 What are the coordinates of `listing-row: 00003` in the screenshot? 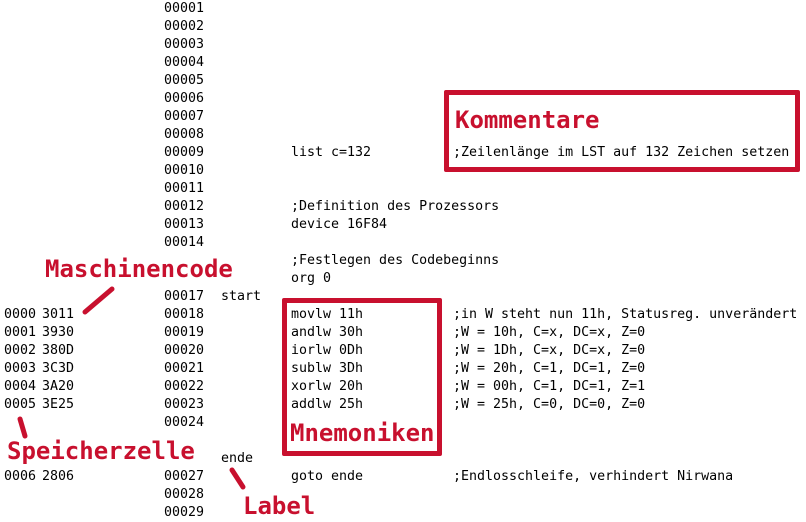 It's located at (403, 45).